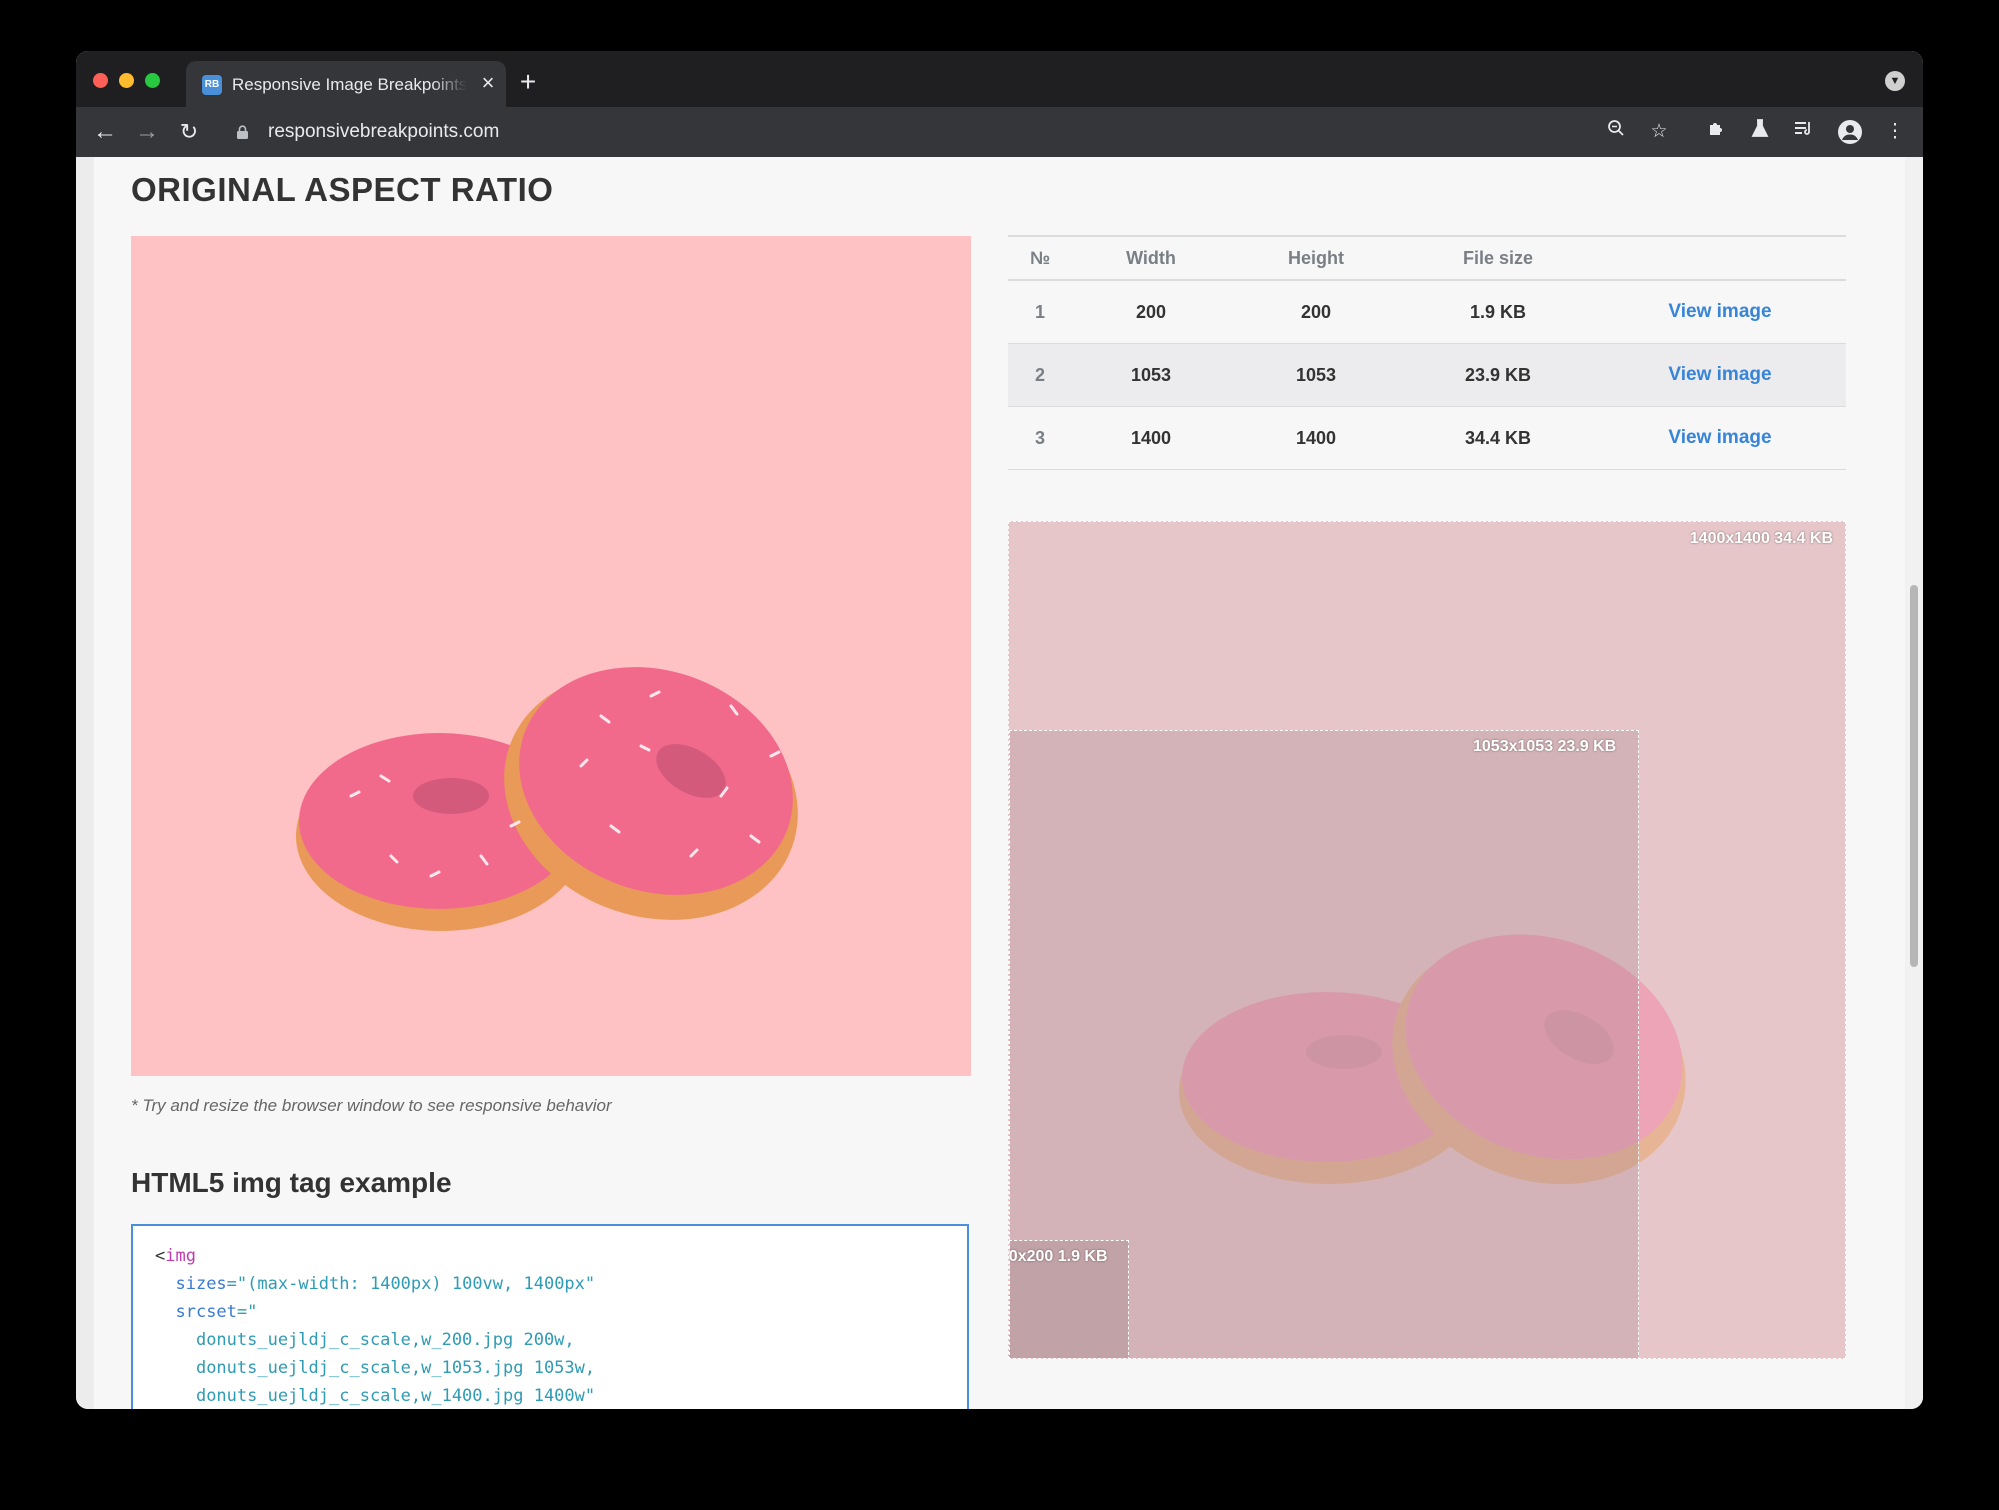 The width and height of the screenshot is (1999, 1510). I want to click on close-tab-icon: ×, so click(488, 83).